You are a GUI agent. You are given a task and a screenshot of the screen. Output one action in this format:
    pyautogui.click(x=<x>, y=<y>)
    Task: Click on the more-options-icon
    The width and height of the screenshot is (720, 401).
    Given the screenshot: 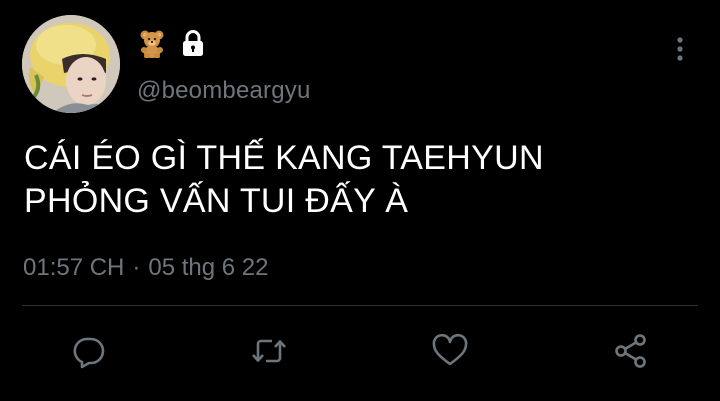 What is the action you would take?
    pyautogui.click(x=680, y=49)
    